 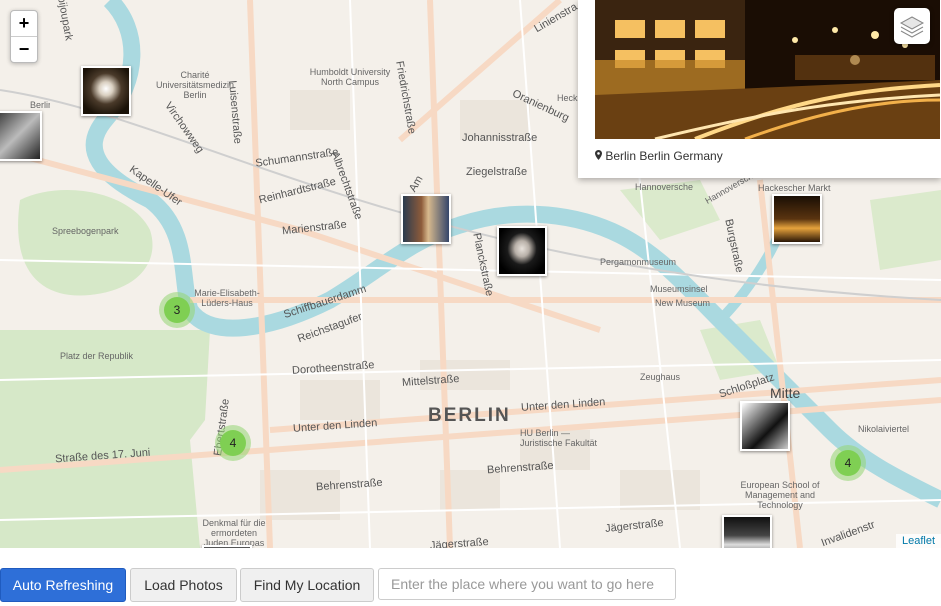 I want to click on place-label: Hannoversche, so click(x=664, y=187).